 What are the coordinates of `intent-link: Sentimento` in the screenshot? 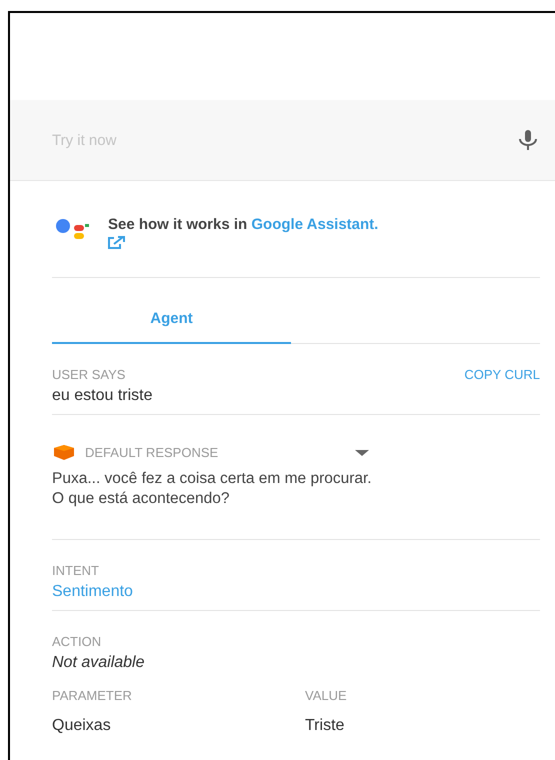 It's located at (296, 592).